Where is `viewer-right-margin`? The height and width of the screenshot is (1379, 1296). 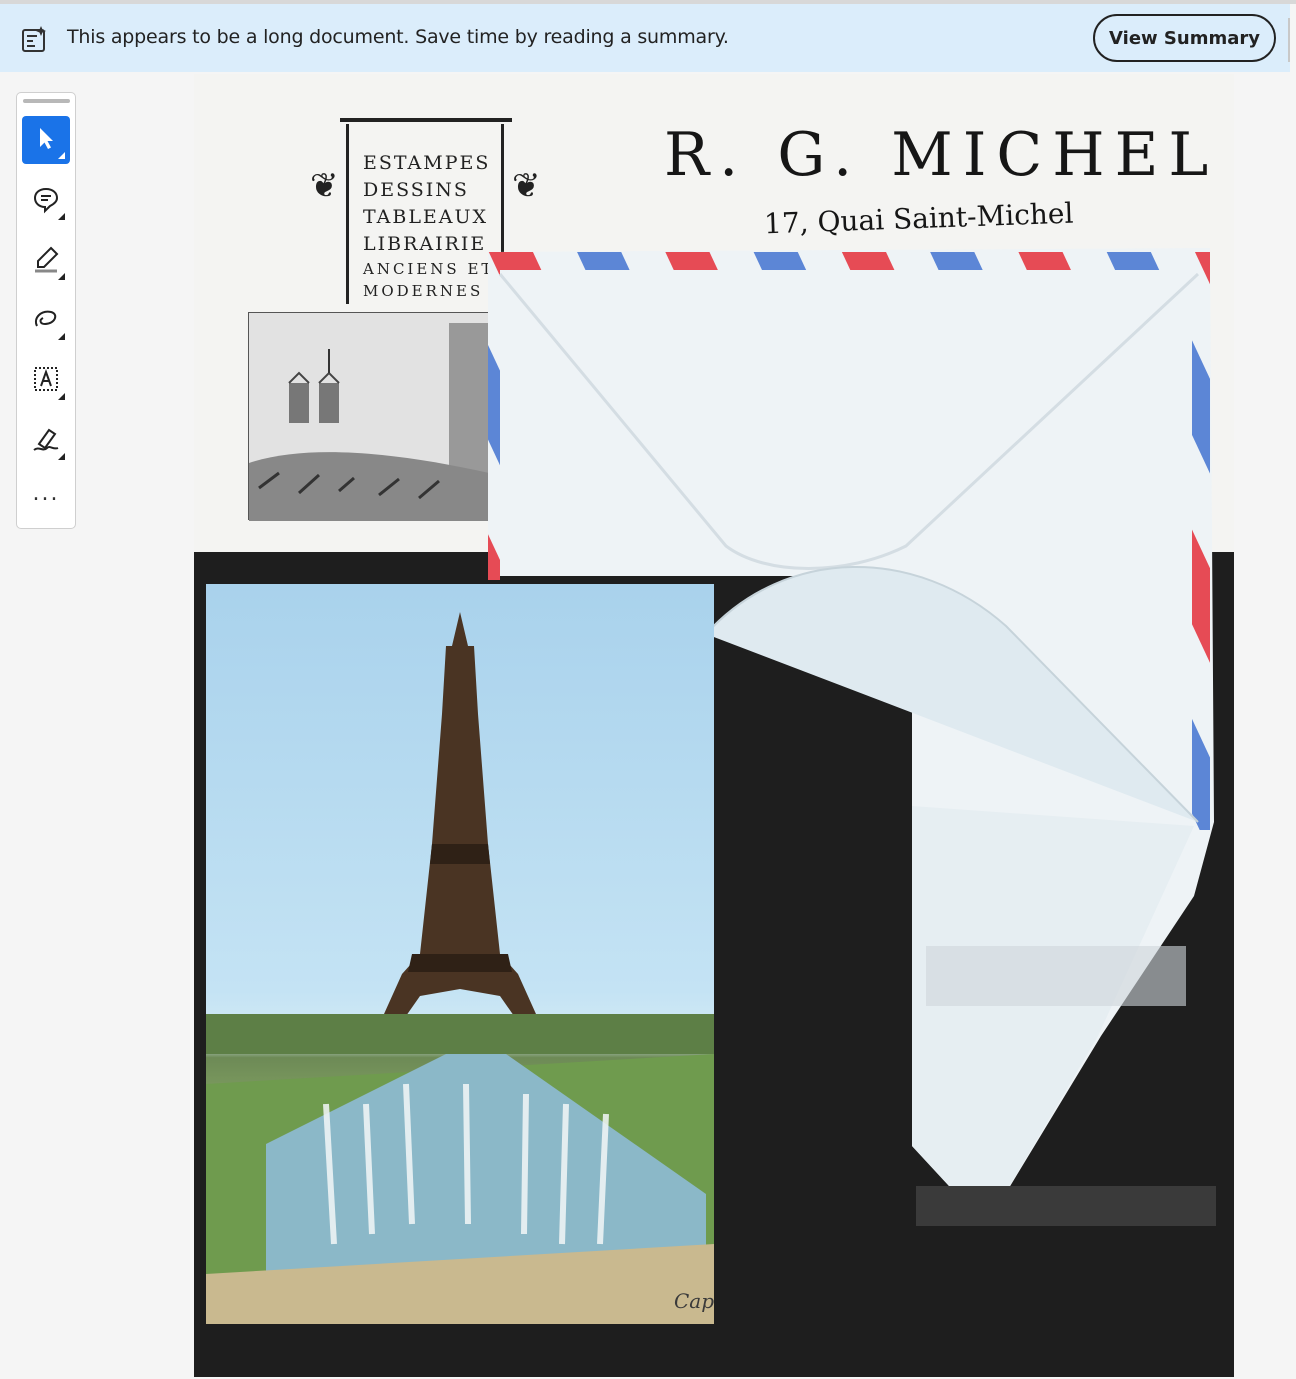 viewer-right-margin is located at coordinates (1265, 726).